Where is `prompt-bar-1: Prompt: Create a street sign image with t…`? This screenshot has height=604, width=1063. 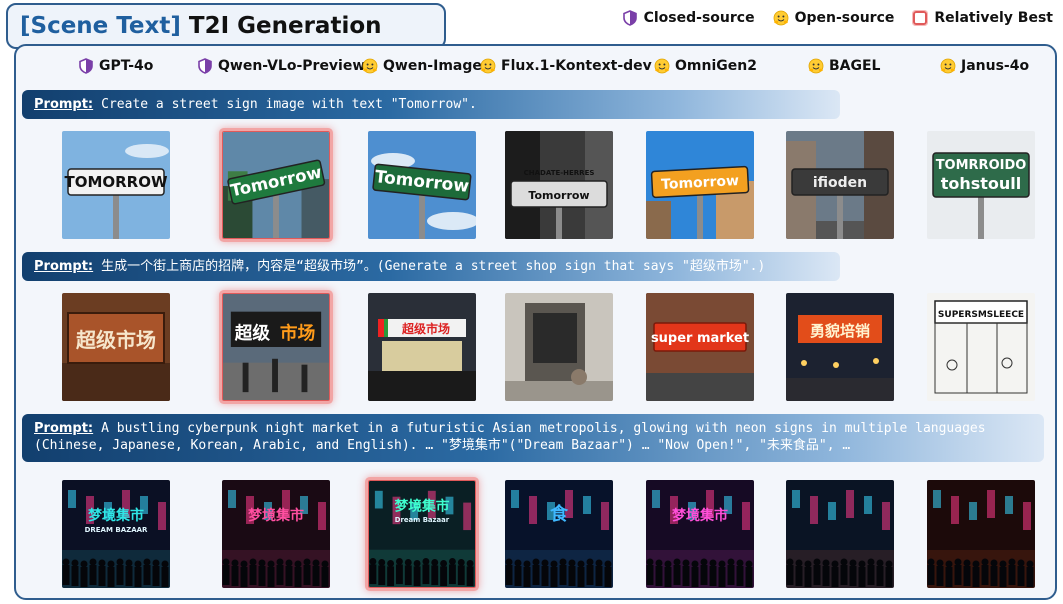
prompt-bar-1: Prompt: Create a street sign image with t… is located at coordinates (431, 104).